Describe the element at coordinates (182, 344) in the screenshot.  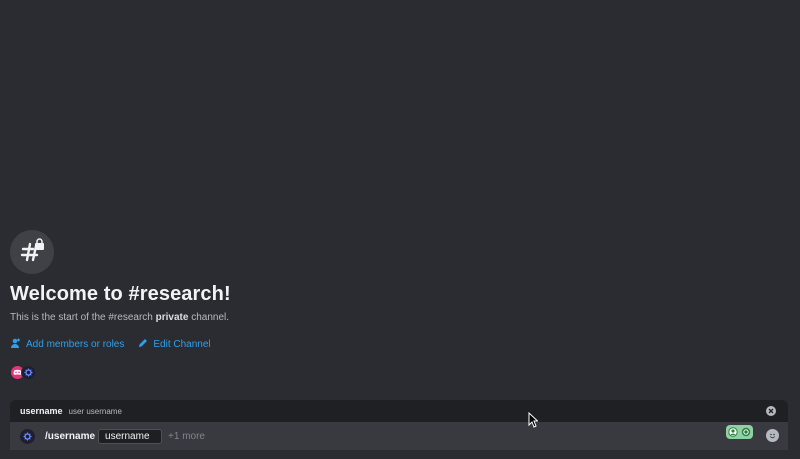
I see `edit-channel-label: Edit Channel` at that location.